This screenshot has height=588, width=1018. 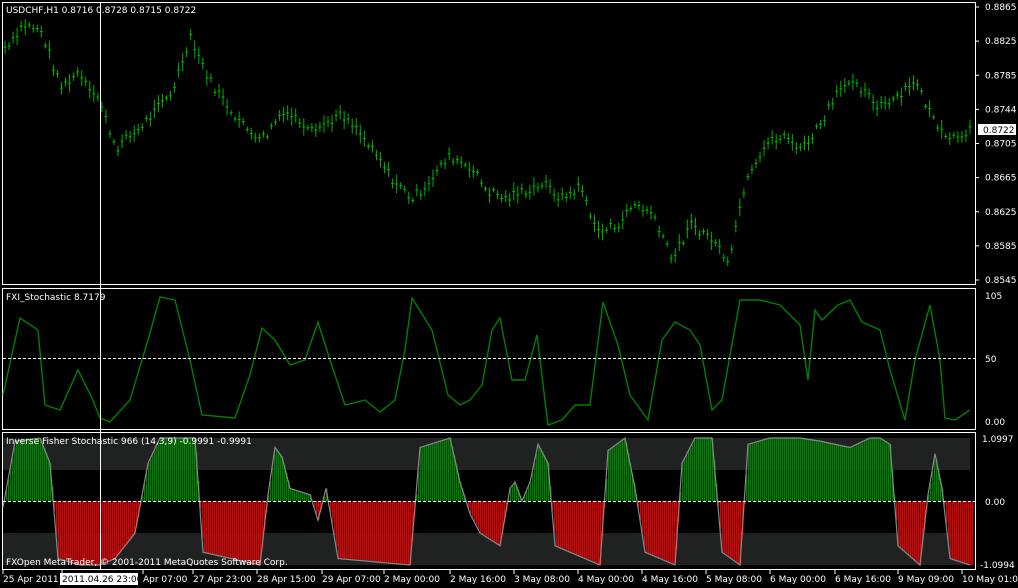 I want to click on time-tick-label: 9 May 09:00, so click(x=926, y=580).